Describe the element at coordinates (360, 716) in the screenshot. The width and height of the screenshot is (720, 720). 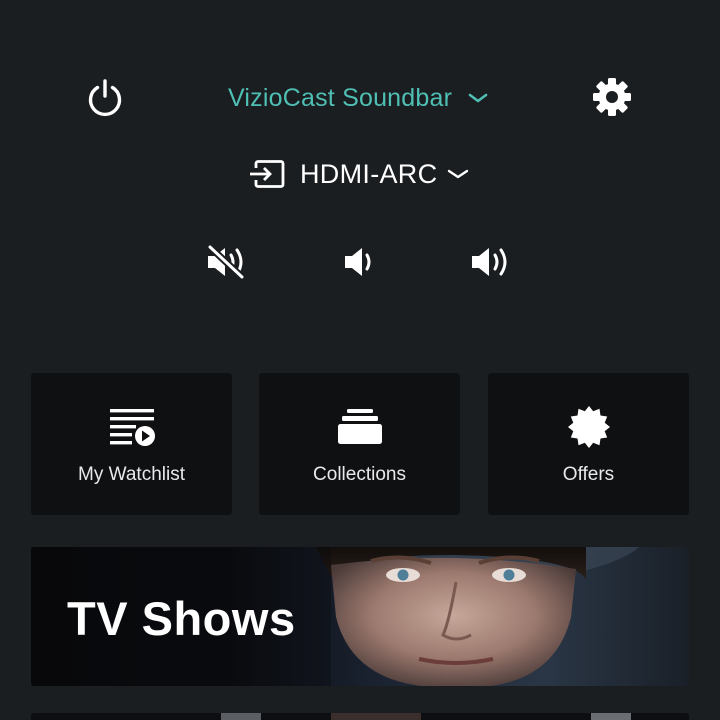
I see `next-banner` at that location.